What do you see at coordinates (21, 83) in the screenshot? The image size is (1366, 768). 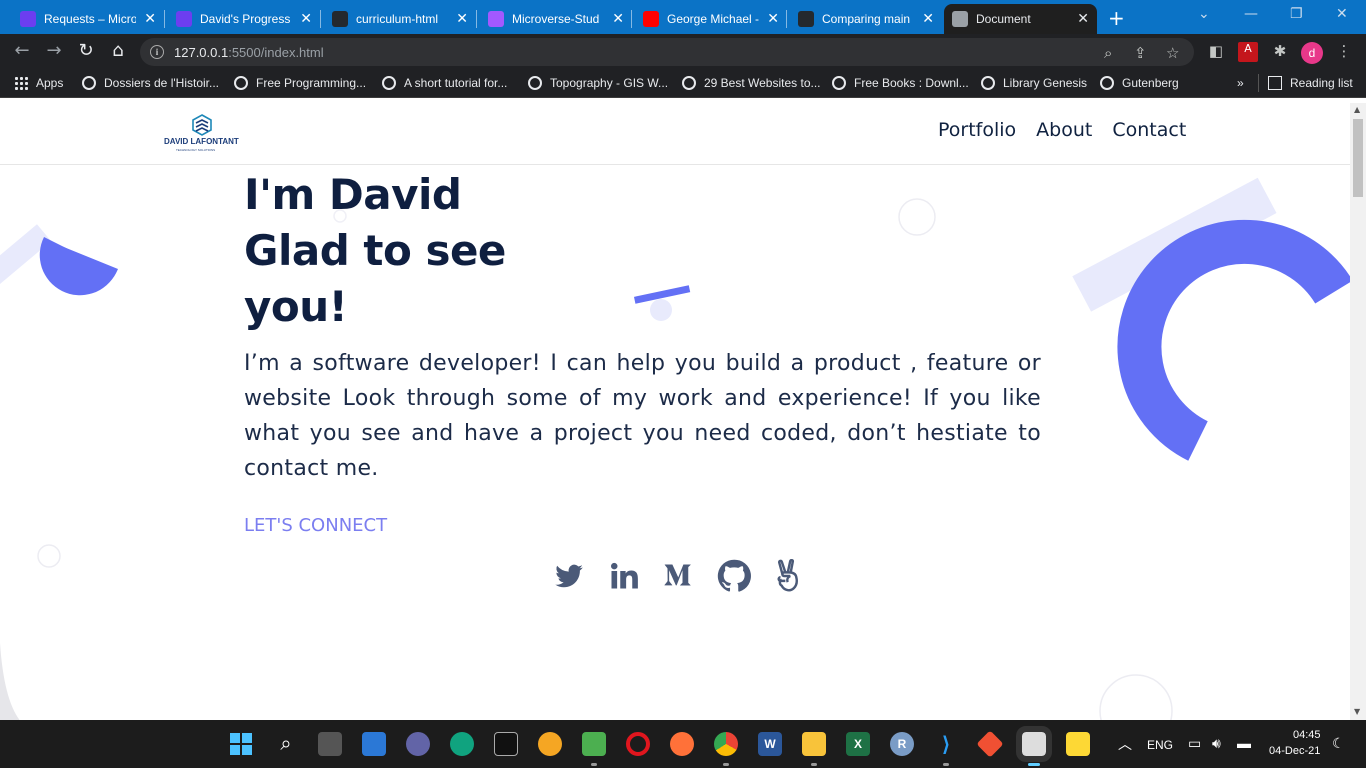 I see `apps-grid-icon` at bounding box center [21, 83].